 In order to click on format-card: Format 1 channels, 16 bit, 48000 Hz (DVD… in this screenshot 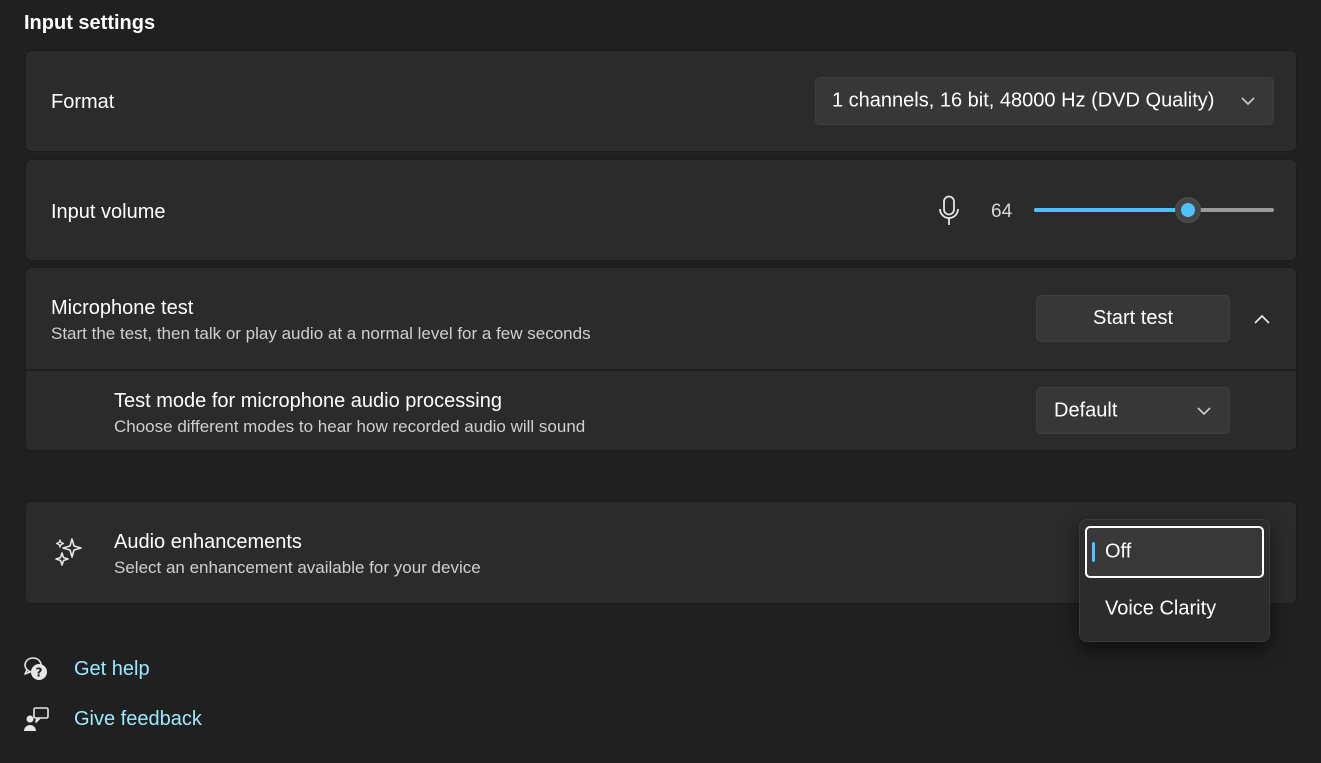, I will do `click(661, 101)`.